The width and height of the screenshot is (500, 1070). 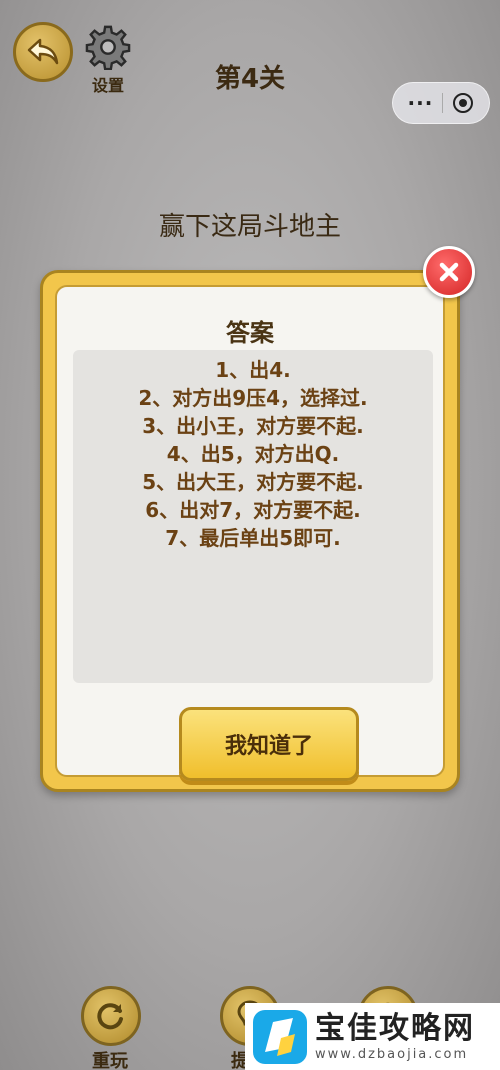 What do you see at coordinates (395, 1028) in the screenshot?
I see `watermark-name: 宝佳攻略网` at bounding box center [395, 1028].